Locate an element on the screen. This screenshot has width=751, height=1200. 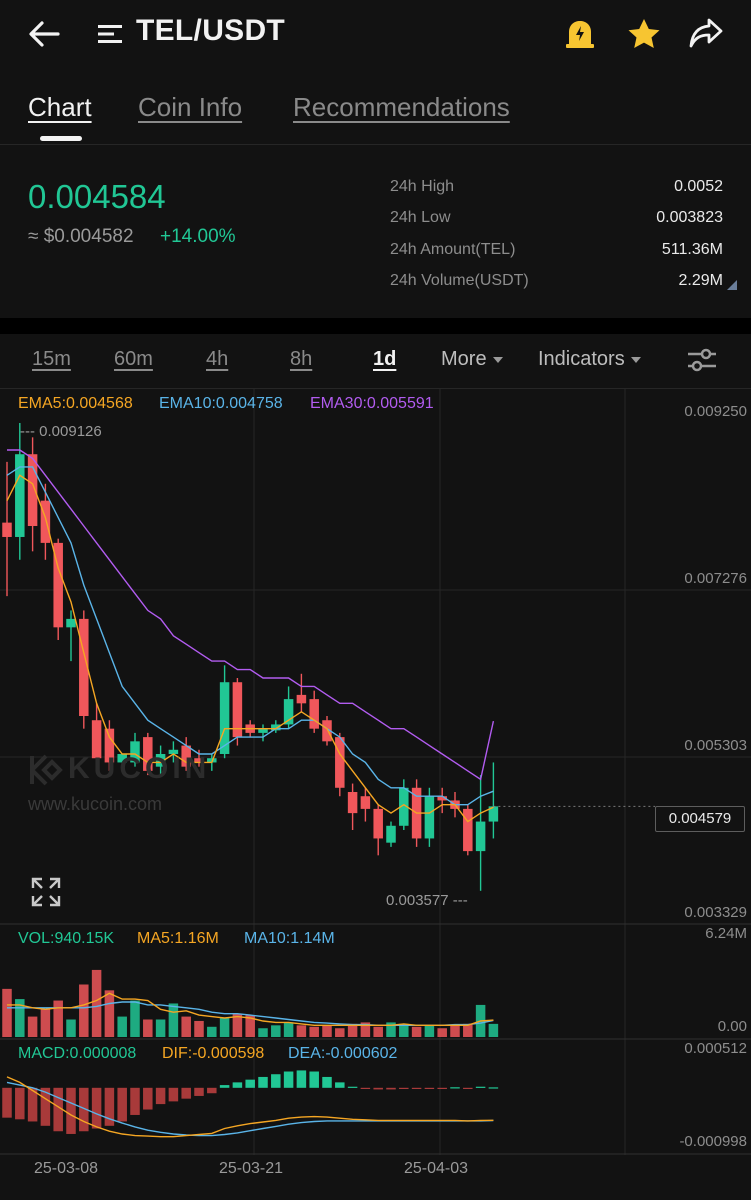
tab-chart: Chart is located at coordinates (60, 107).